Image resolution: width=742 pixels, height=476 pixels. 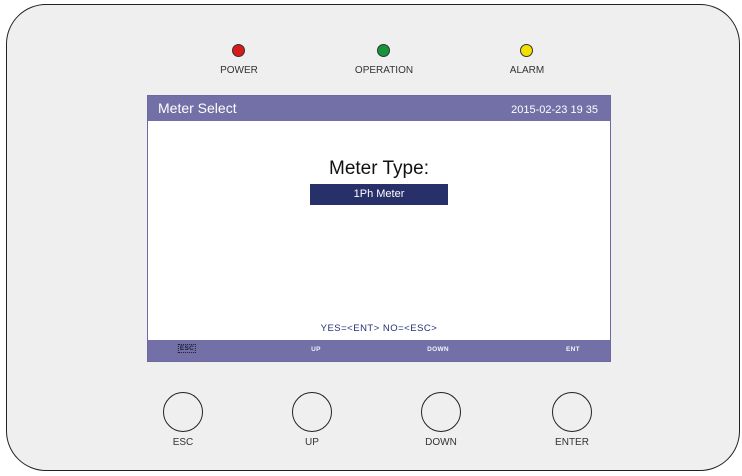 What do you see at coordinates (238, 50) in the screenshot?
I see `power-led-icon` at bounding box center [238, 50].